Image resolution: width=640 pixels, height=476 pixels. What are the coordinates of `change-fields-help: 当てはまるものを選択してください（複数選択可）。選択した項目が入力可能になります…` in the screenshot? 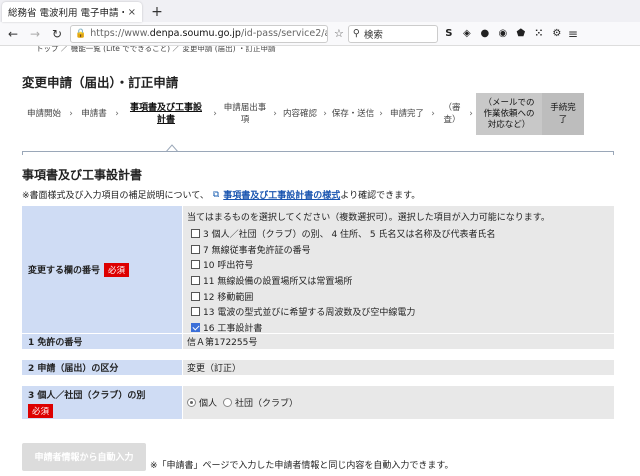 It's located at (368, 218).